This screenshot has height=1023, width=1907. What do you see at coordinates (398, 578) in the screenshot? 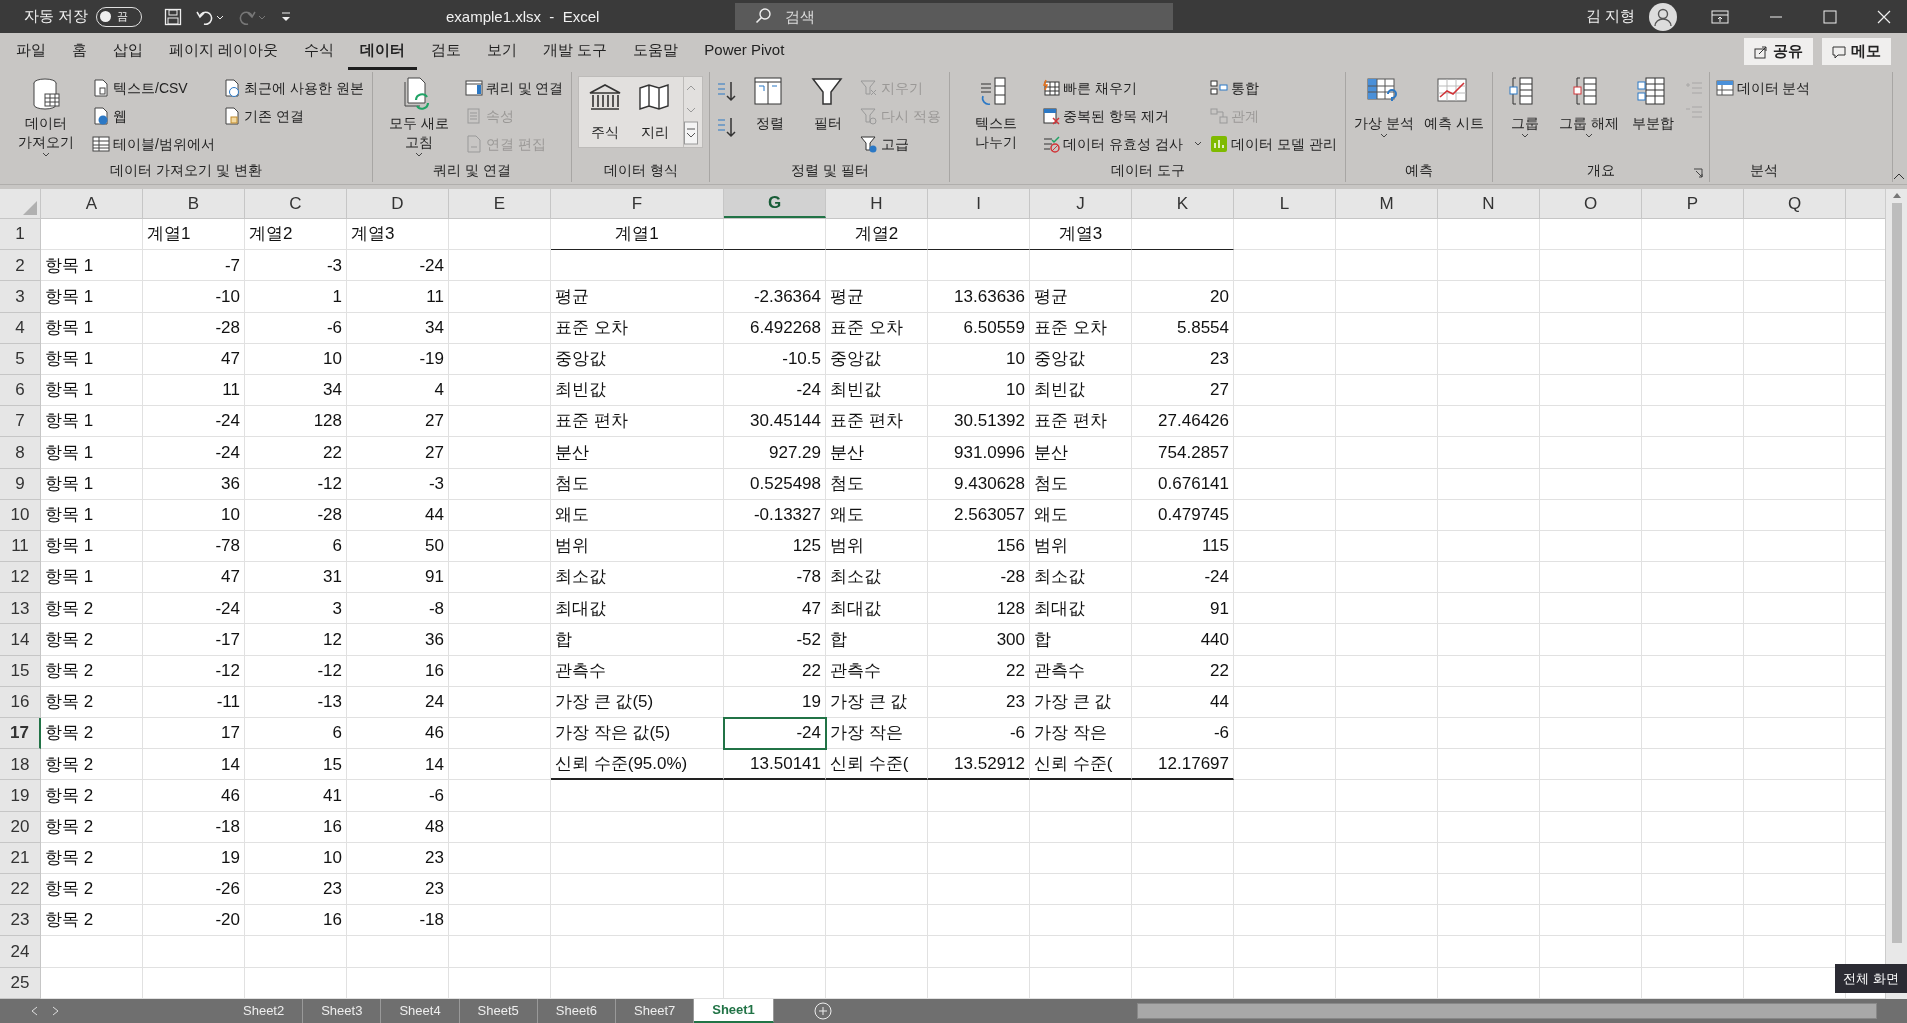
I see `table-cell: 91` at bounding box center [398, 578].